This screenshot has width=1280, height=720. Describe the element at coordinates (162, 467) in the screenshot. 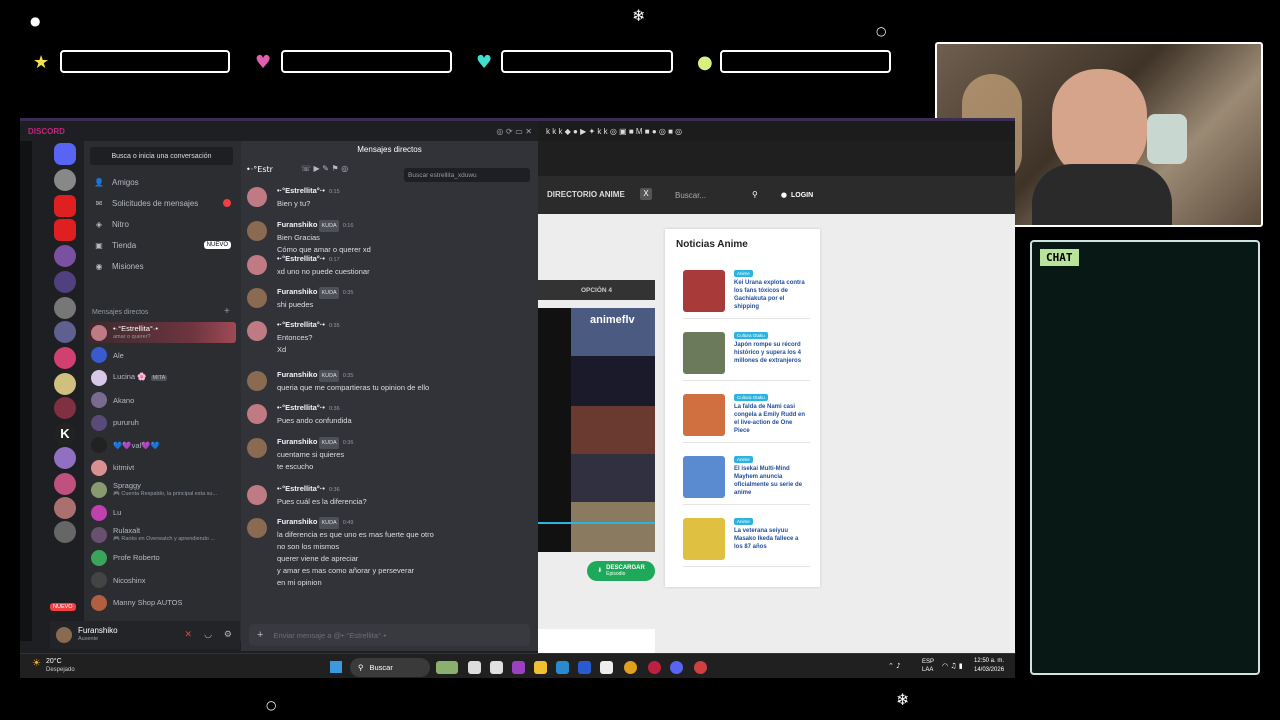

I see `dm-item: kitmivt` at that location.